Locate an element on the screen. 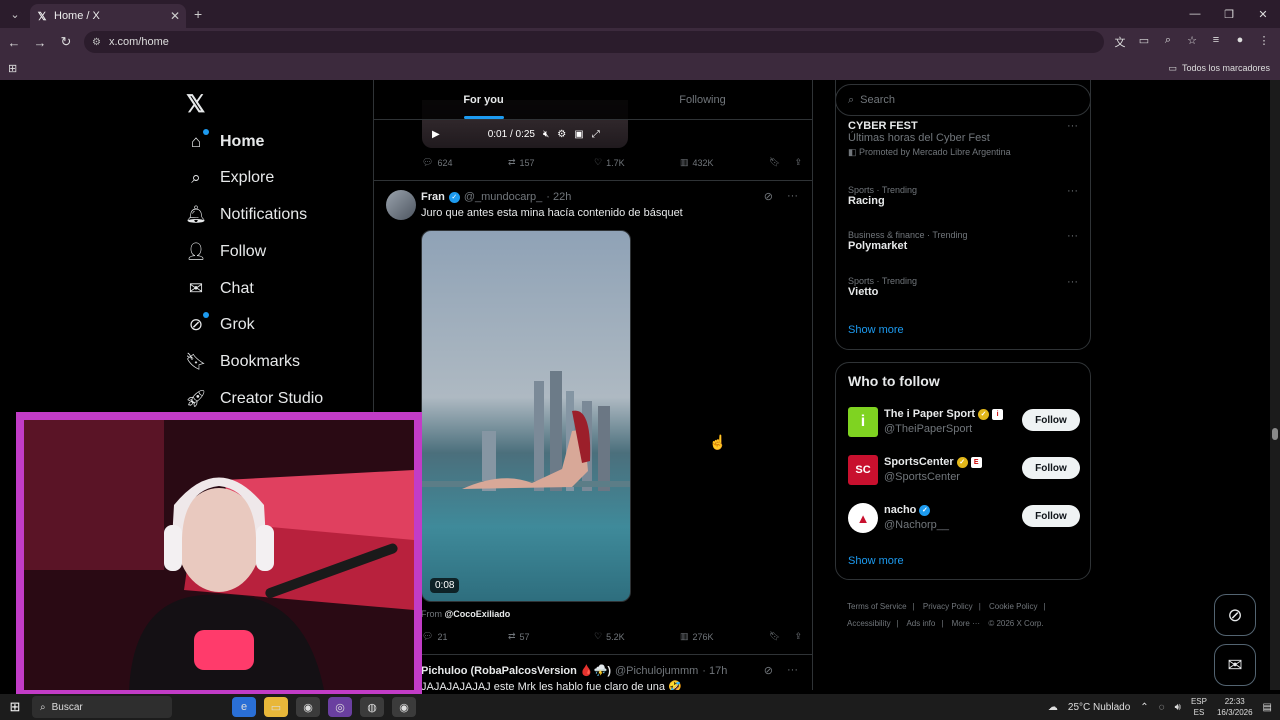 The image size is (1280, 720). trend-item: Sports · Trending Vietto ··· is located at coordinates (963, 287).